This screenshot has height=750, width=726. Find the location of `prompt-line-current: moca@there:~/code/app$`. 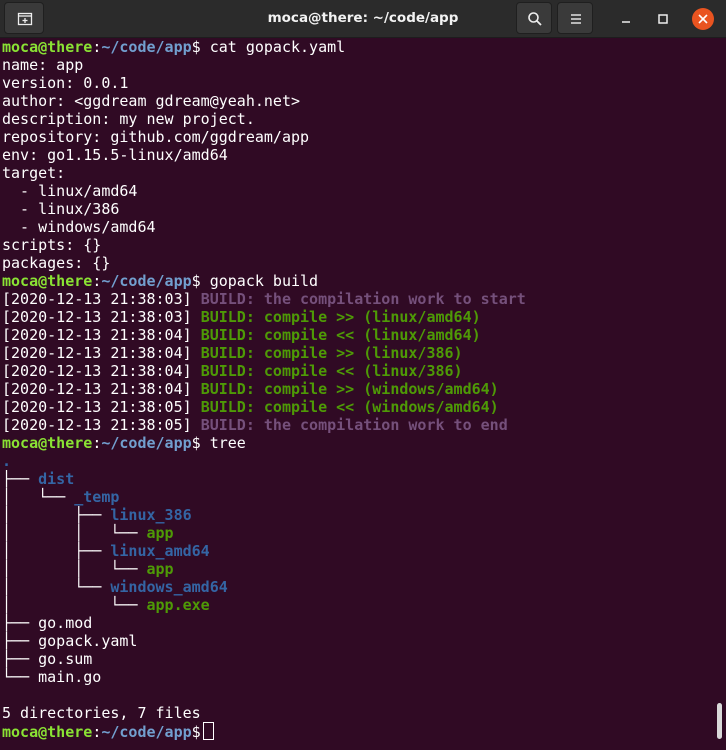

prompt-line-current: moca@there:~/code/app$ is located at coordinates (359, 731).